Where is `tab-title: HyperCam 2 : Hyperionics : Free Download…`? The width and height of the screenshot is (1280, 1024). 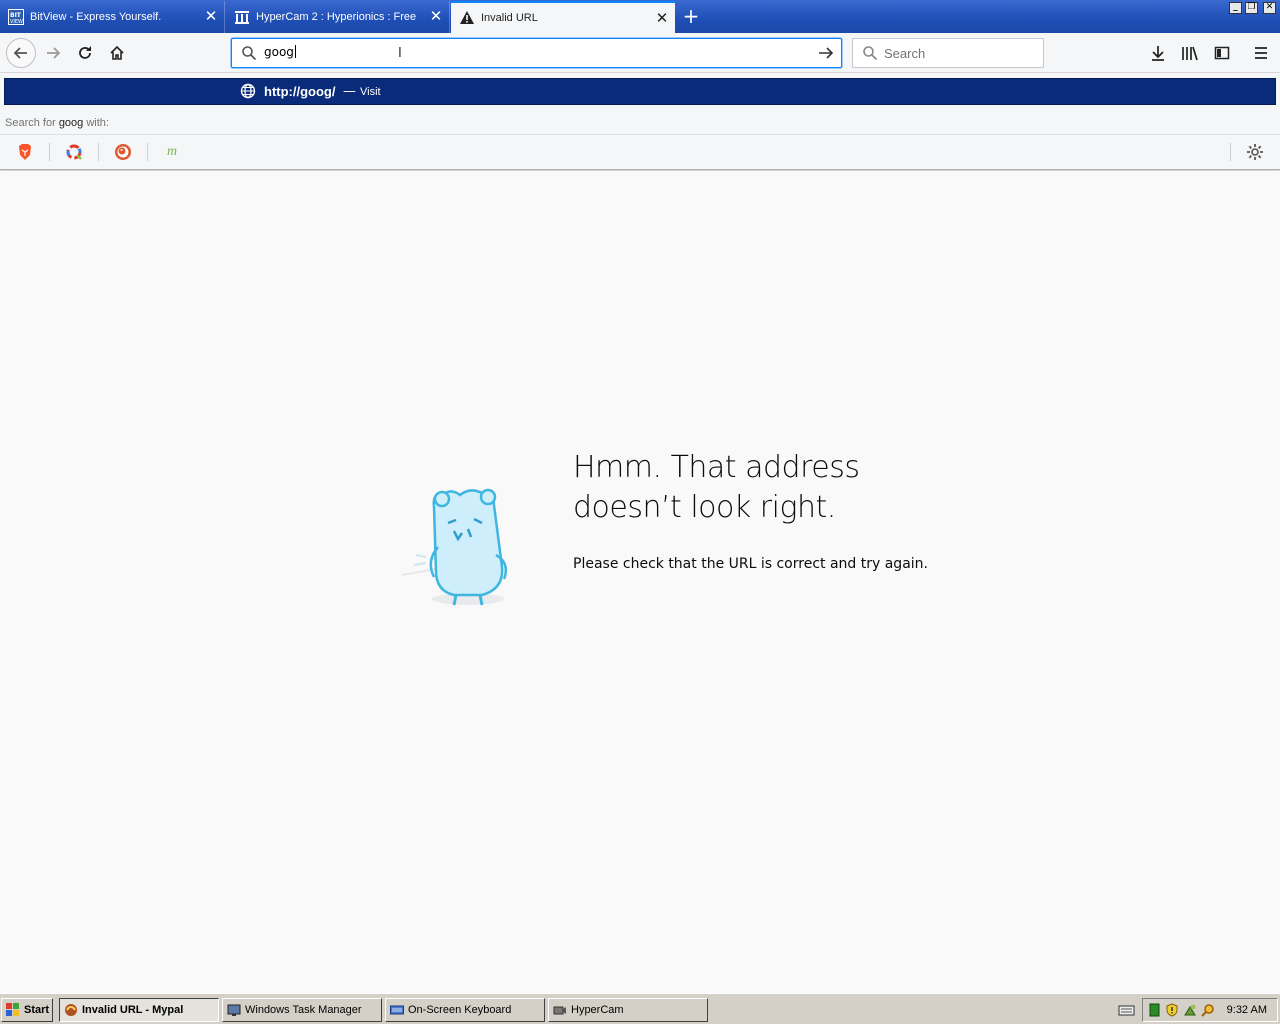
tab-title: HyperCam 2 : Hyperionics : Free Download… is located at coordinates (338, 17).